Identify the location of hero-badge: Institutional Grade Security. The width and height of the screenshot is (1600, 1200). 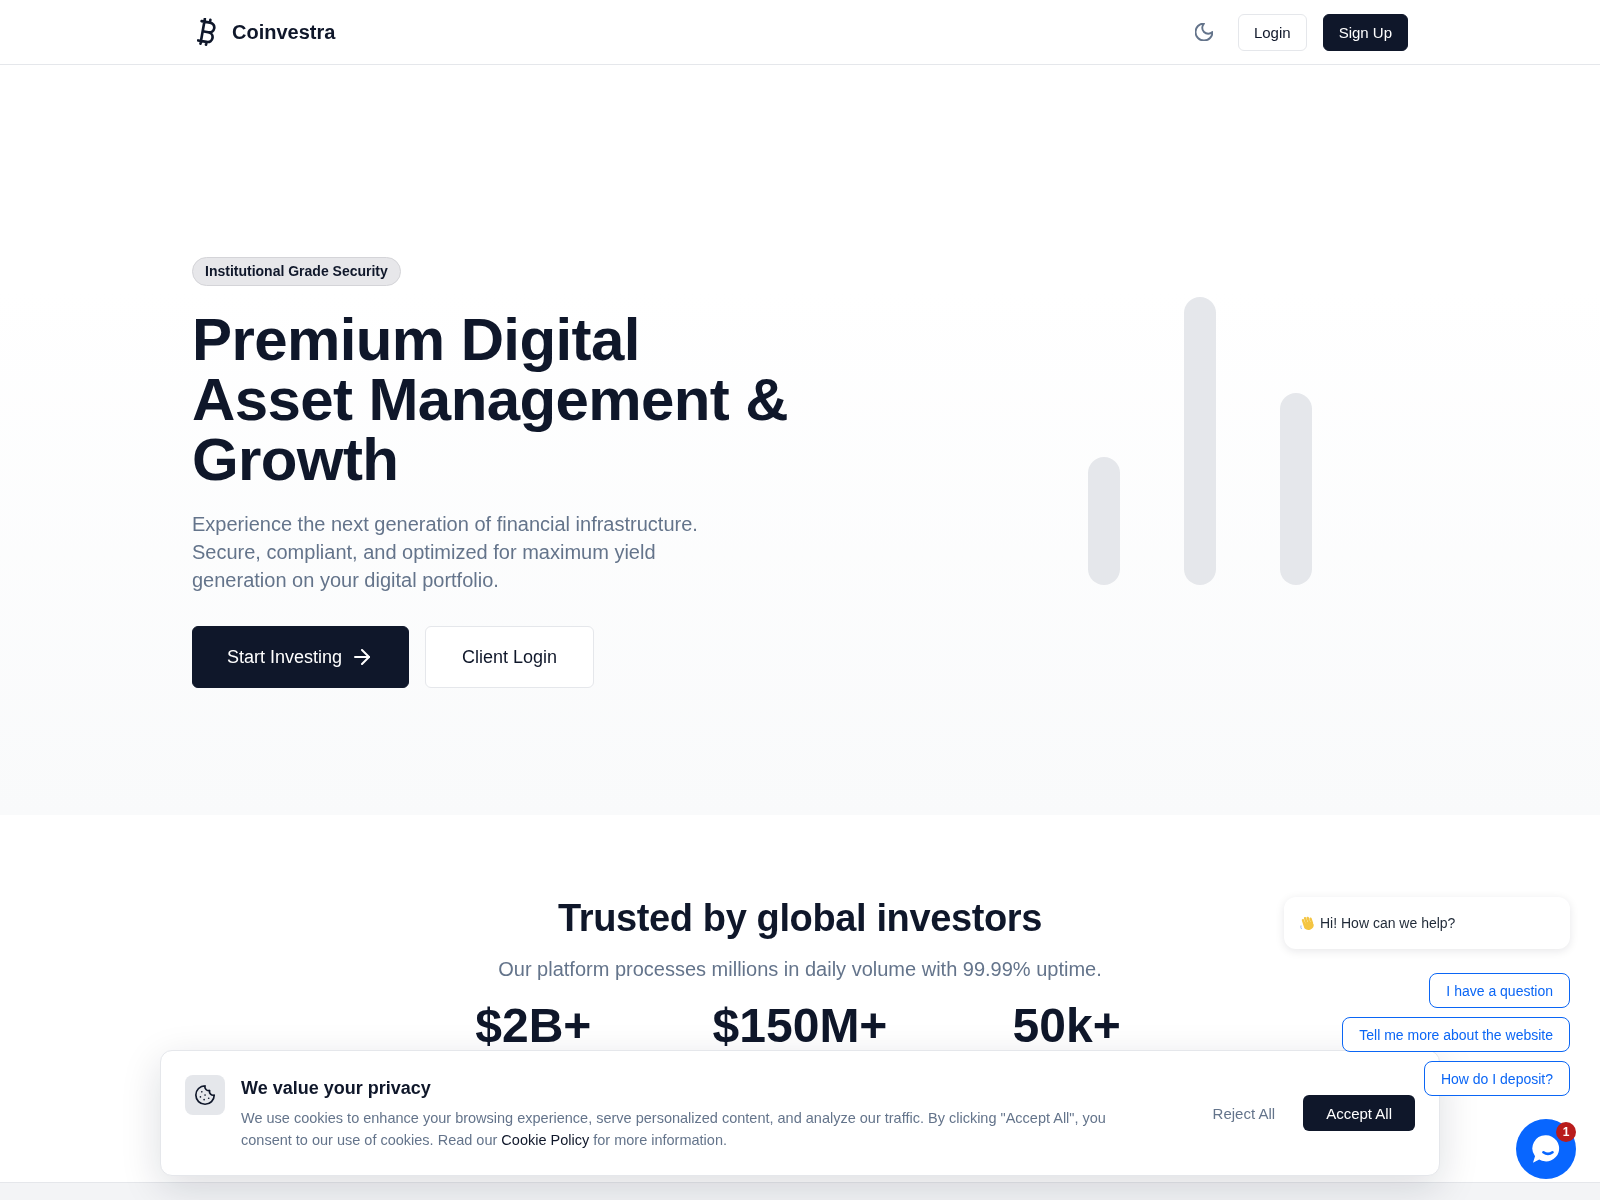
(296, 271).